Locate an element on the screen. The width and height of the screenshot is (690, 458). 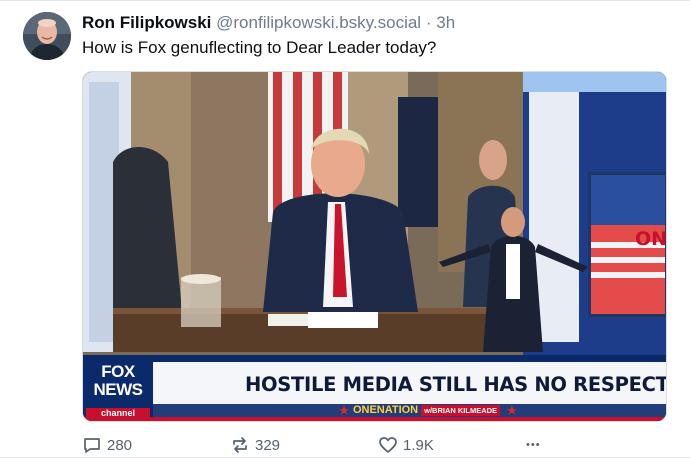
logo-line-fox: FOX is located at coordinates (118, 371).